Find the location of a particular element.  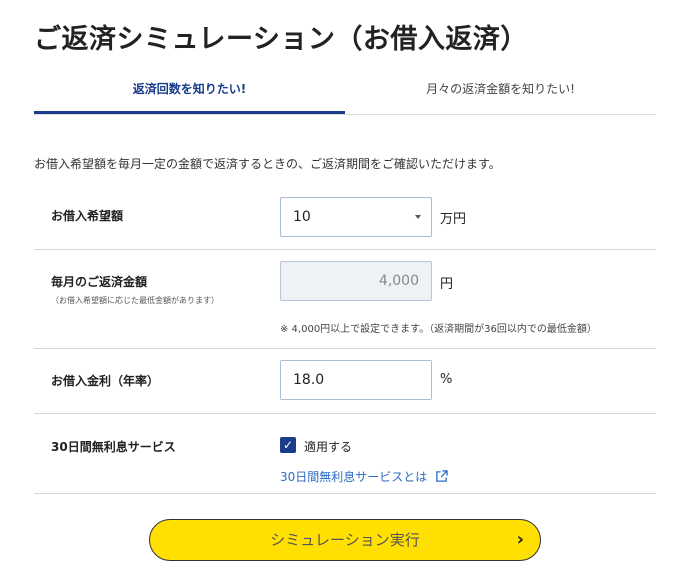

monthly-payment-sublabel: （お借入希望額に応じた最低金額があります） is located at coordinates (135, 300).